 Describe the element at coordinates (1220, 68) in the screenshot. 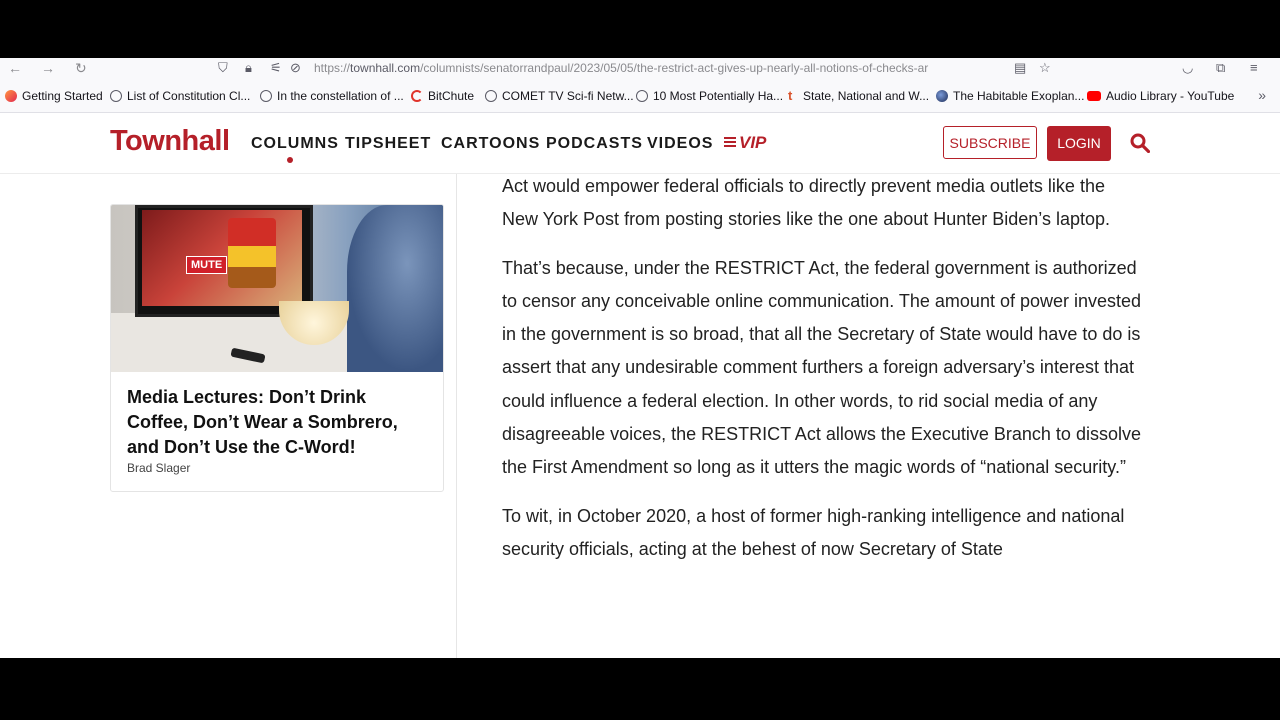

I see `extensions-icon: ⧉` at that location.